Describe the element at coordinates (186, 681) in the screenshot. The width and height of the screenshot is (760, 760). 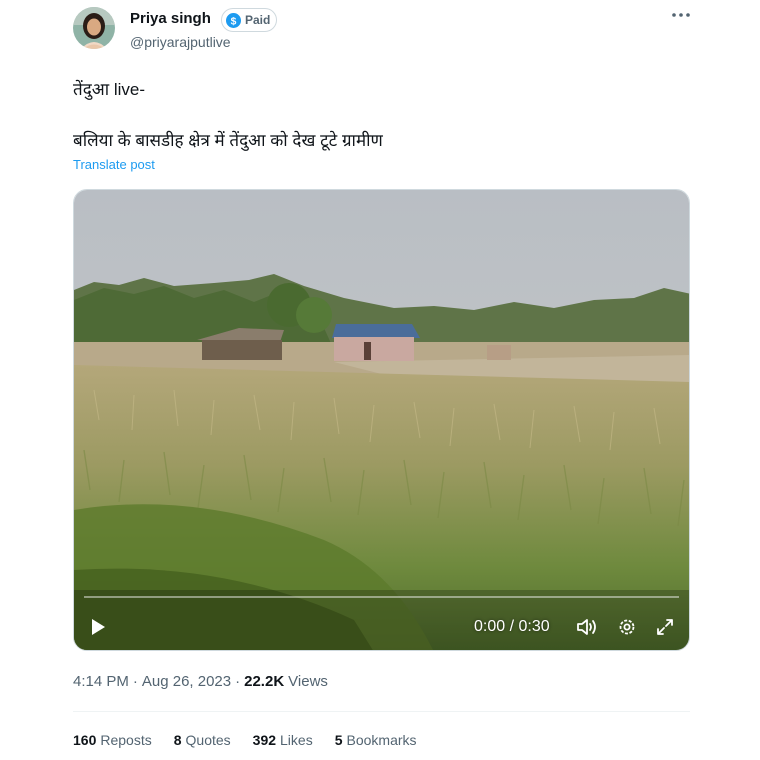
I see `post-date: Aug 26, 2023` at that location.